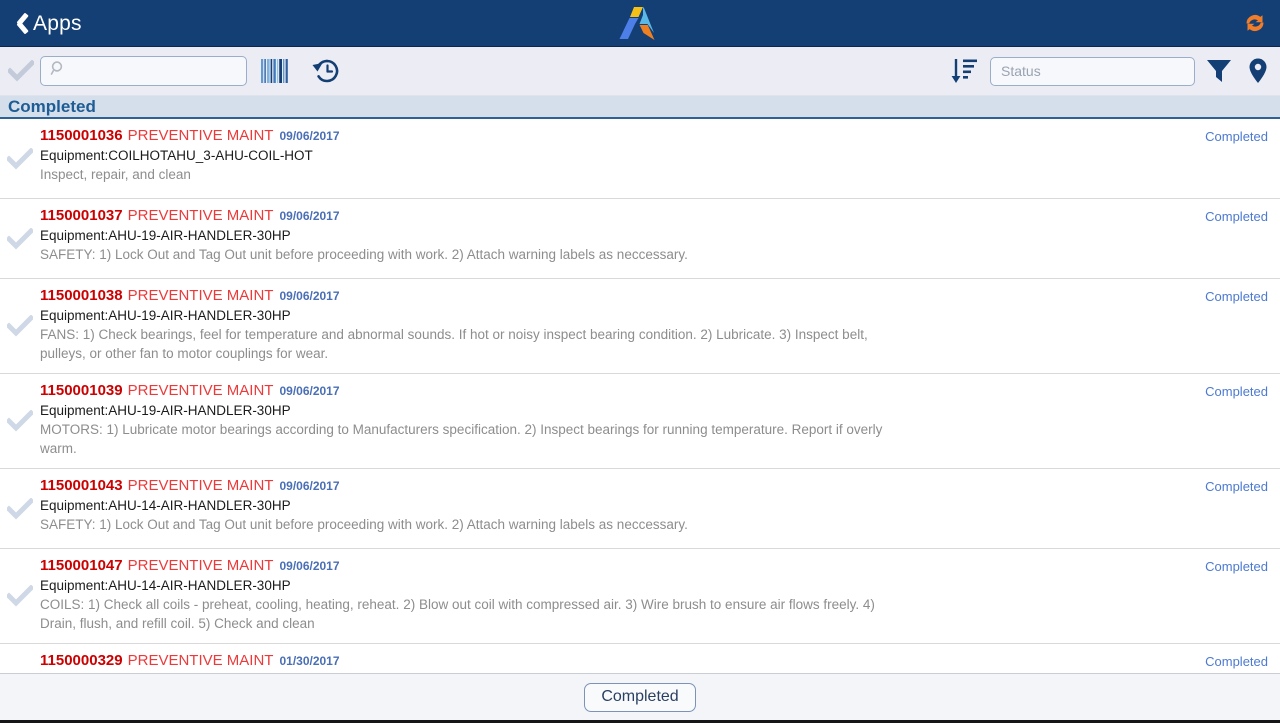  Describe the element at coordinates (1255, 23) in the screenshot. I see `refresh-sync-icon` at that location.